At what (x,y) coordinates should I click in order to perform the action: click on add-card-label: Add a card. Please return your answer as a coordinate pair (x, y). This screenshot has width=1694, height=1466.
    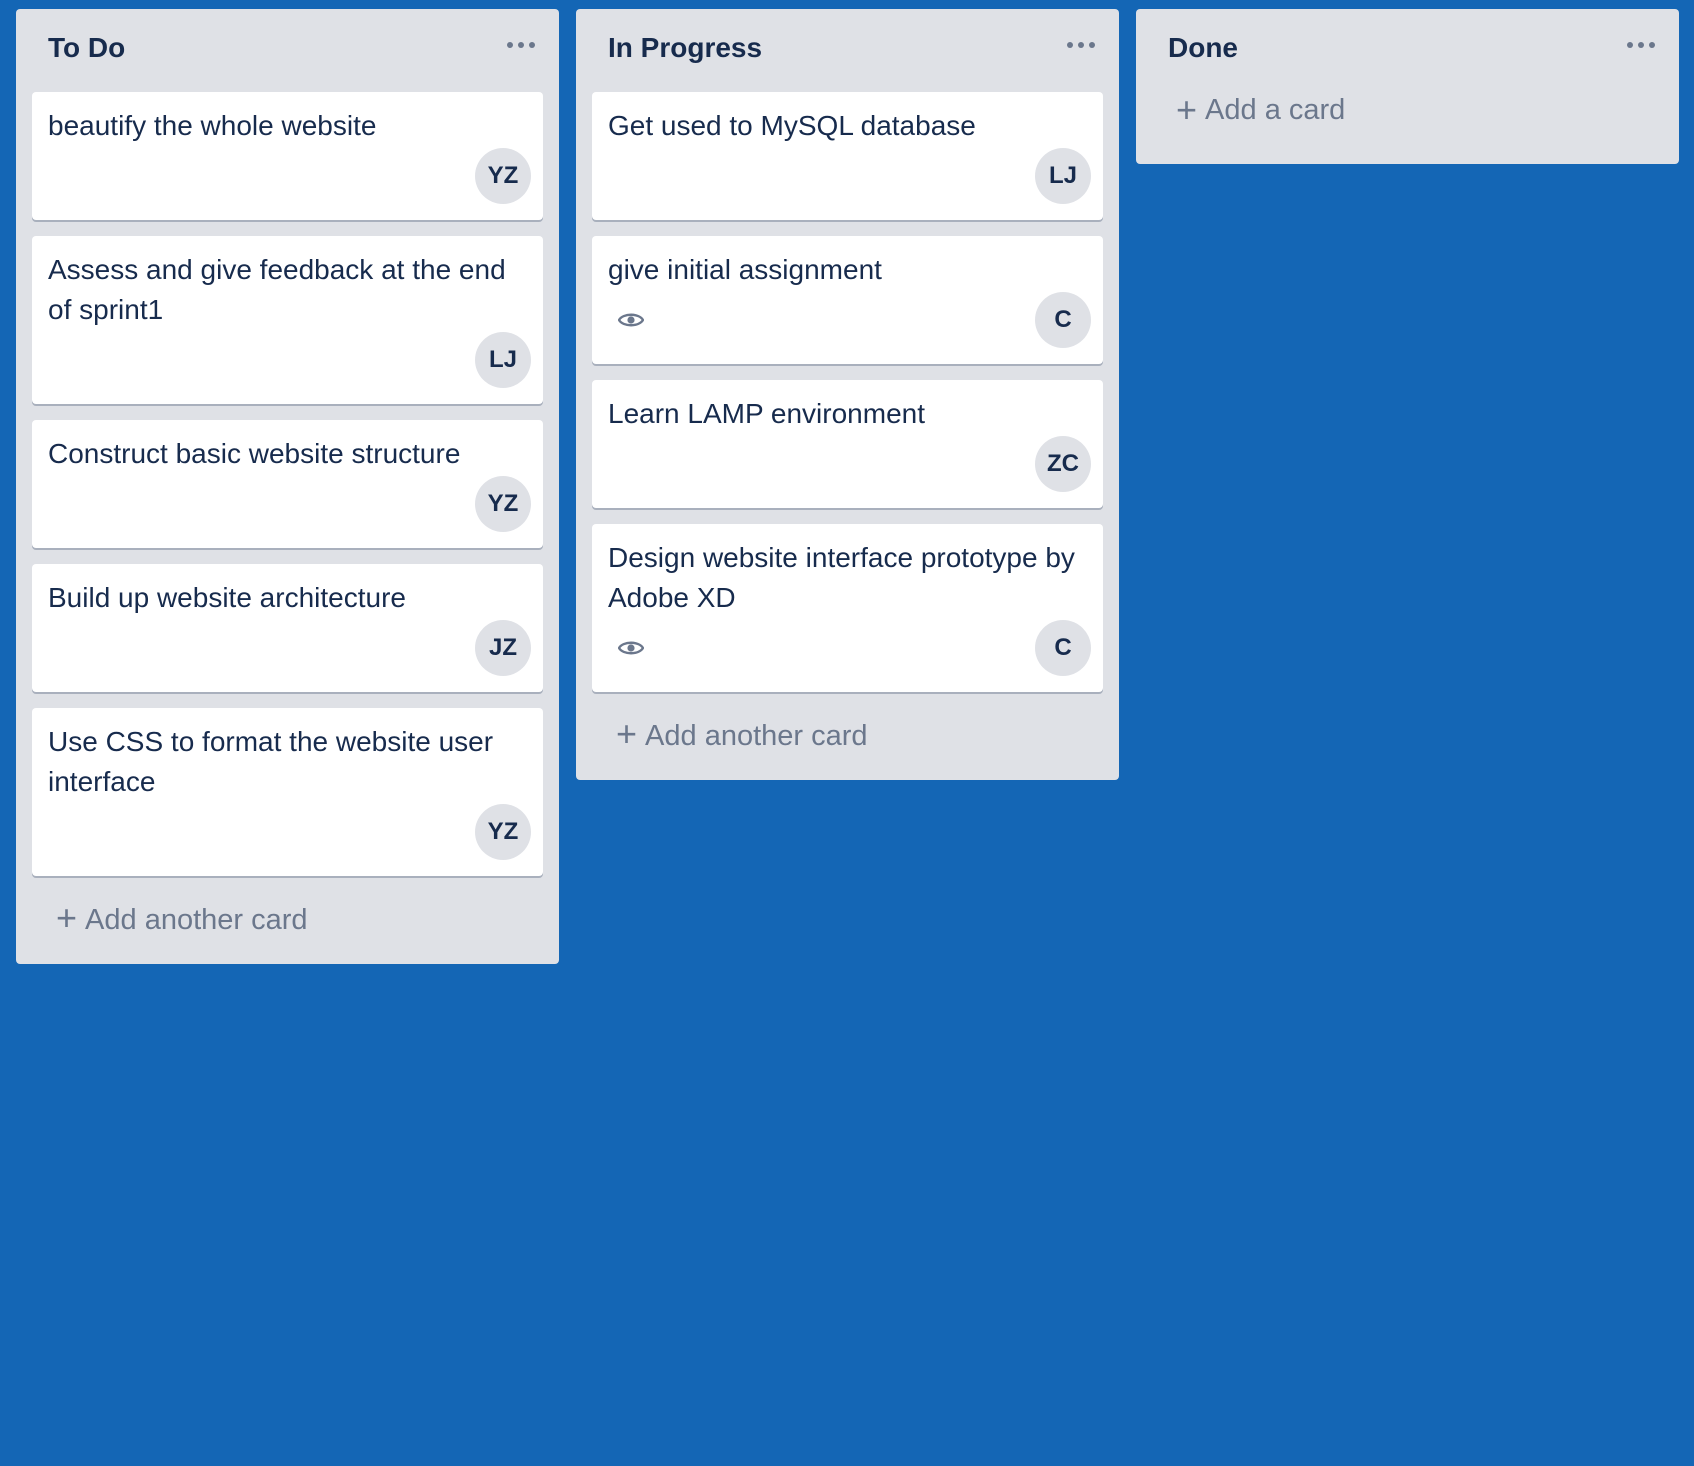
    Looking at the image, I should click on (1275, 110).